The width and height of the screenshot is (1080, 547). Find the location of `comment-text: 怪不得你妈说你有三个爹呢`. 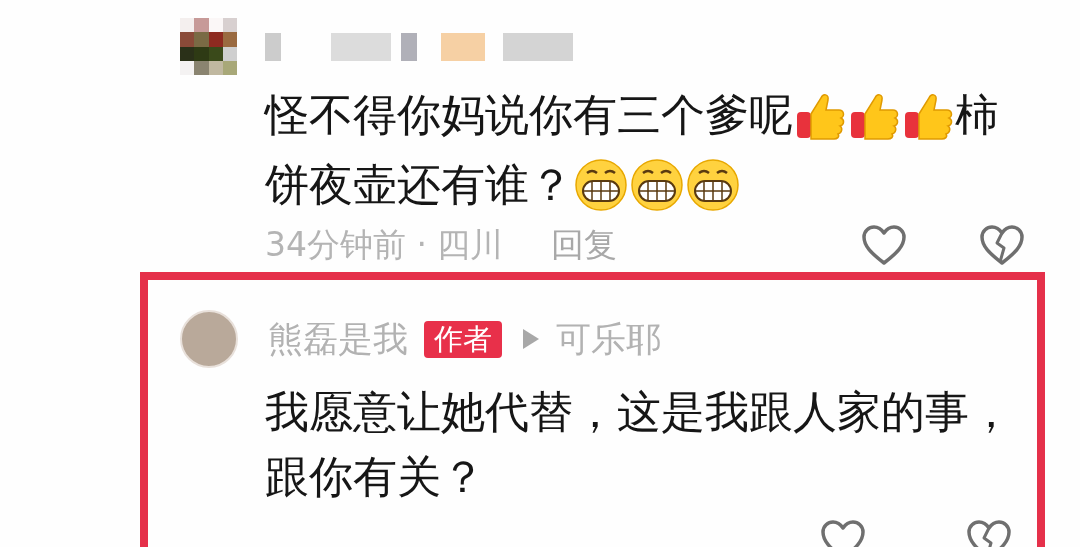

comment-text: 怪不得你妈说你有三个爹呢 is located at coordinates (529, 115).